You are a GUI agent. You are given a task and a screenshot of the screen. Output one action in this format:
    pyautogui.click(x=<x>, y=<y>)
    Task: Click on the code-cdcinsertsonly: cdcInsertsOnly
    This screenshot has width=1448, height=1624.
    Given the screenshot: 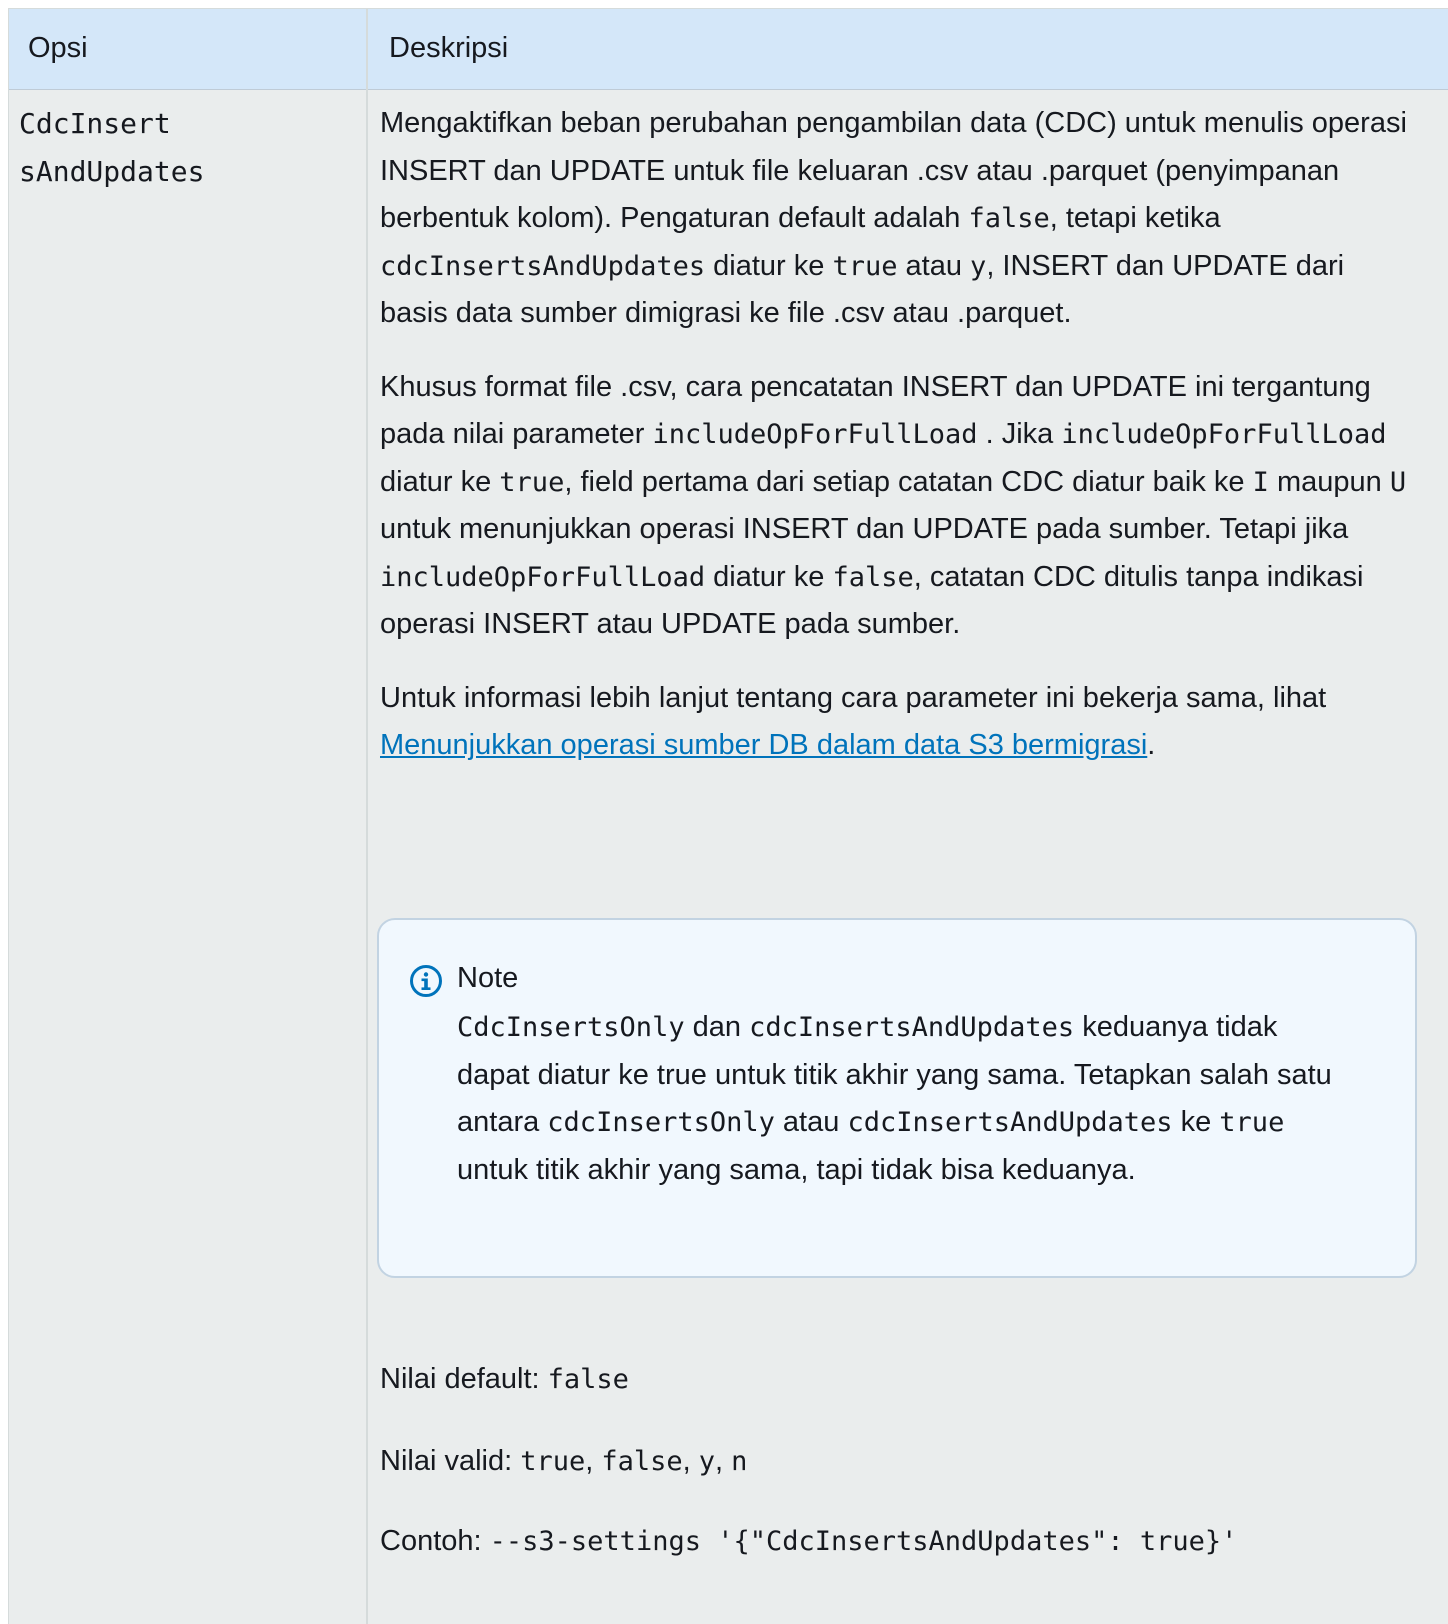 What is the action you would take?
    pyautogui.click(x=661, y=1122)
    